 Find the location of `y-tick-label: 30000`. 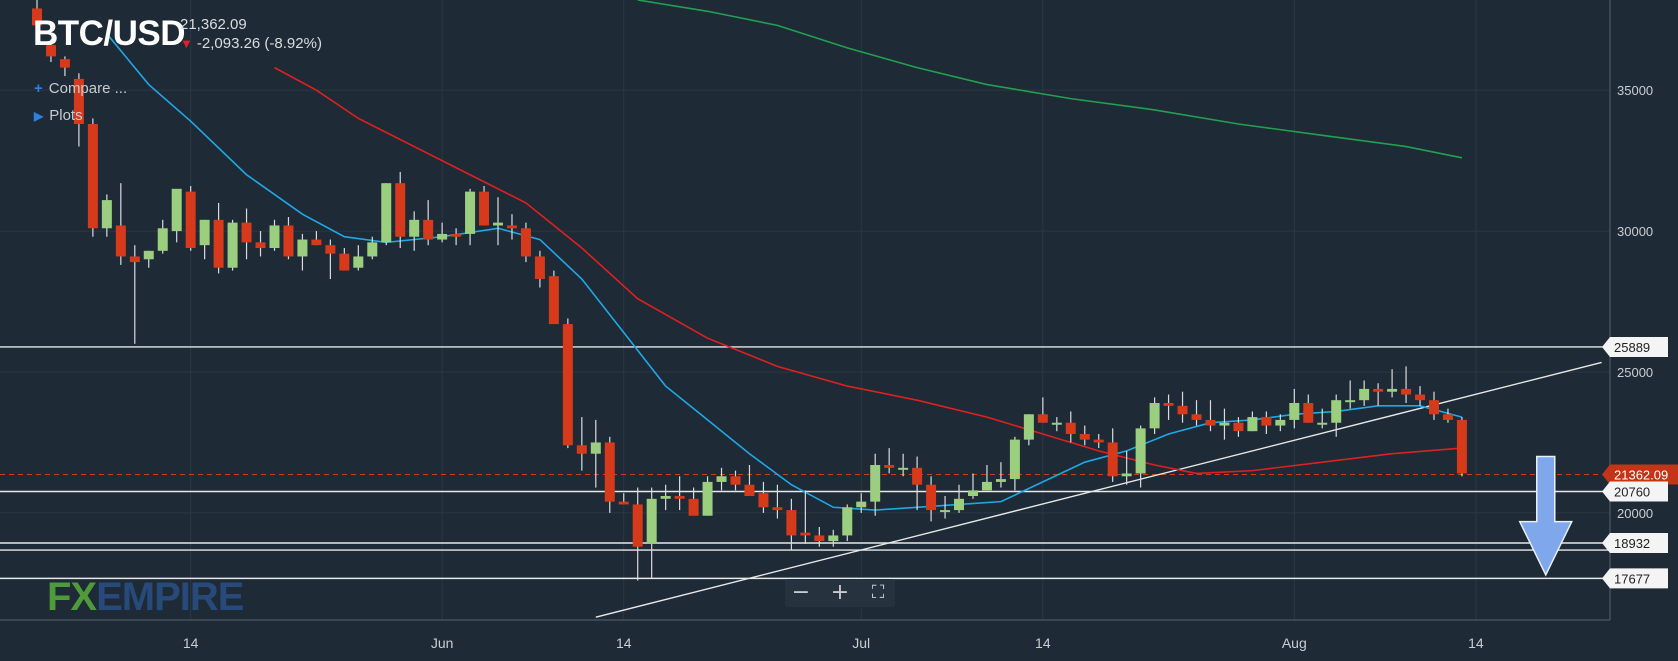

y-tick-label: 30000 is located at coordinates (1635, 231).